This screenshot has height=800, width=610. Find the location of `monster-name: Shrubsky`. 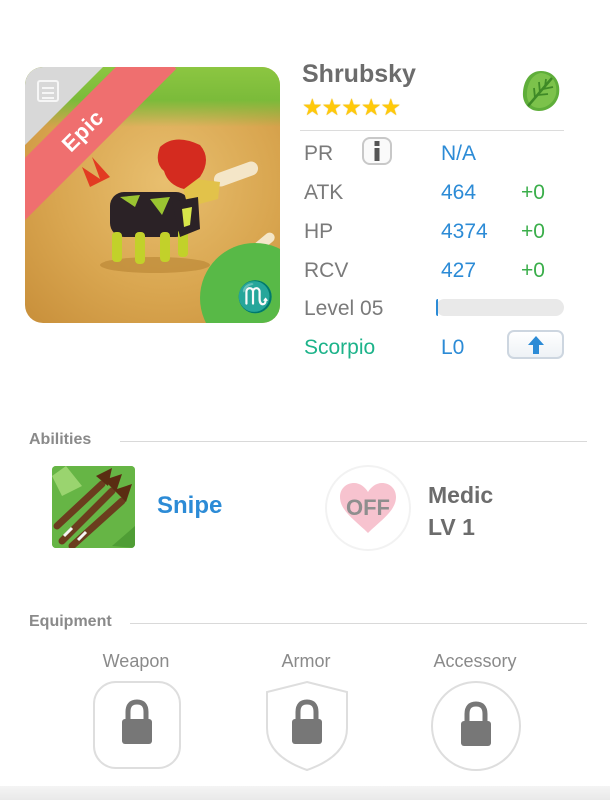

monster-name: Shrubsky is located at coordinates (359, 74).